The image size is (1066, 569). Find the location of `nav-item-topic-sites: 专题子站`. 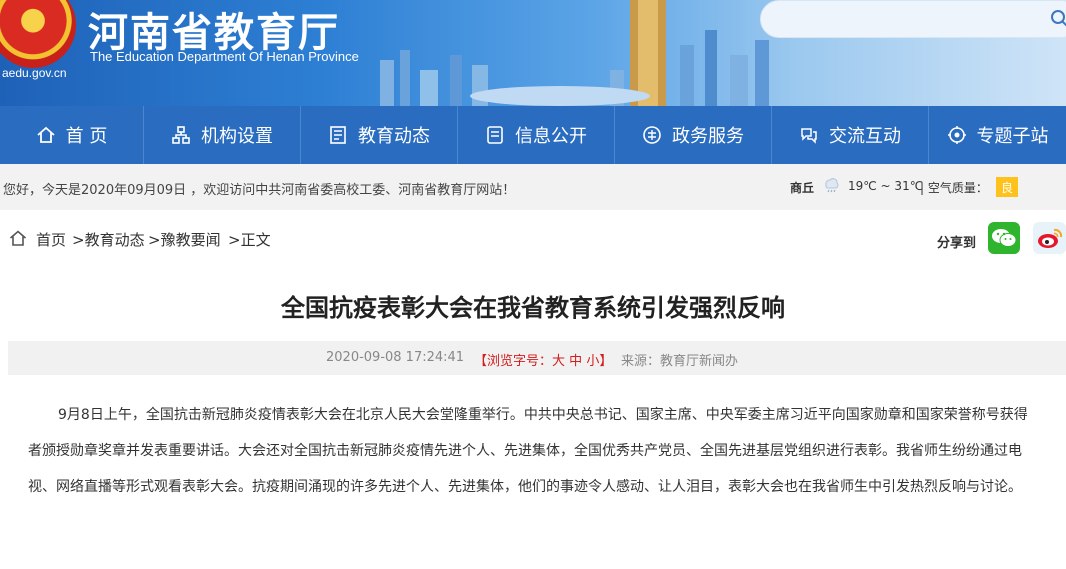

nav-item-topic-sites: 专题子站 is located at coordinates (997, 135).